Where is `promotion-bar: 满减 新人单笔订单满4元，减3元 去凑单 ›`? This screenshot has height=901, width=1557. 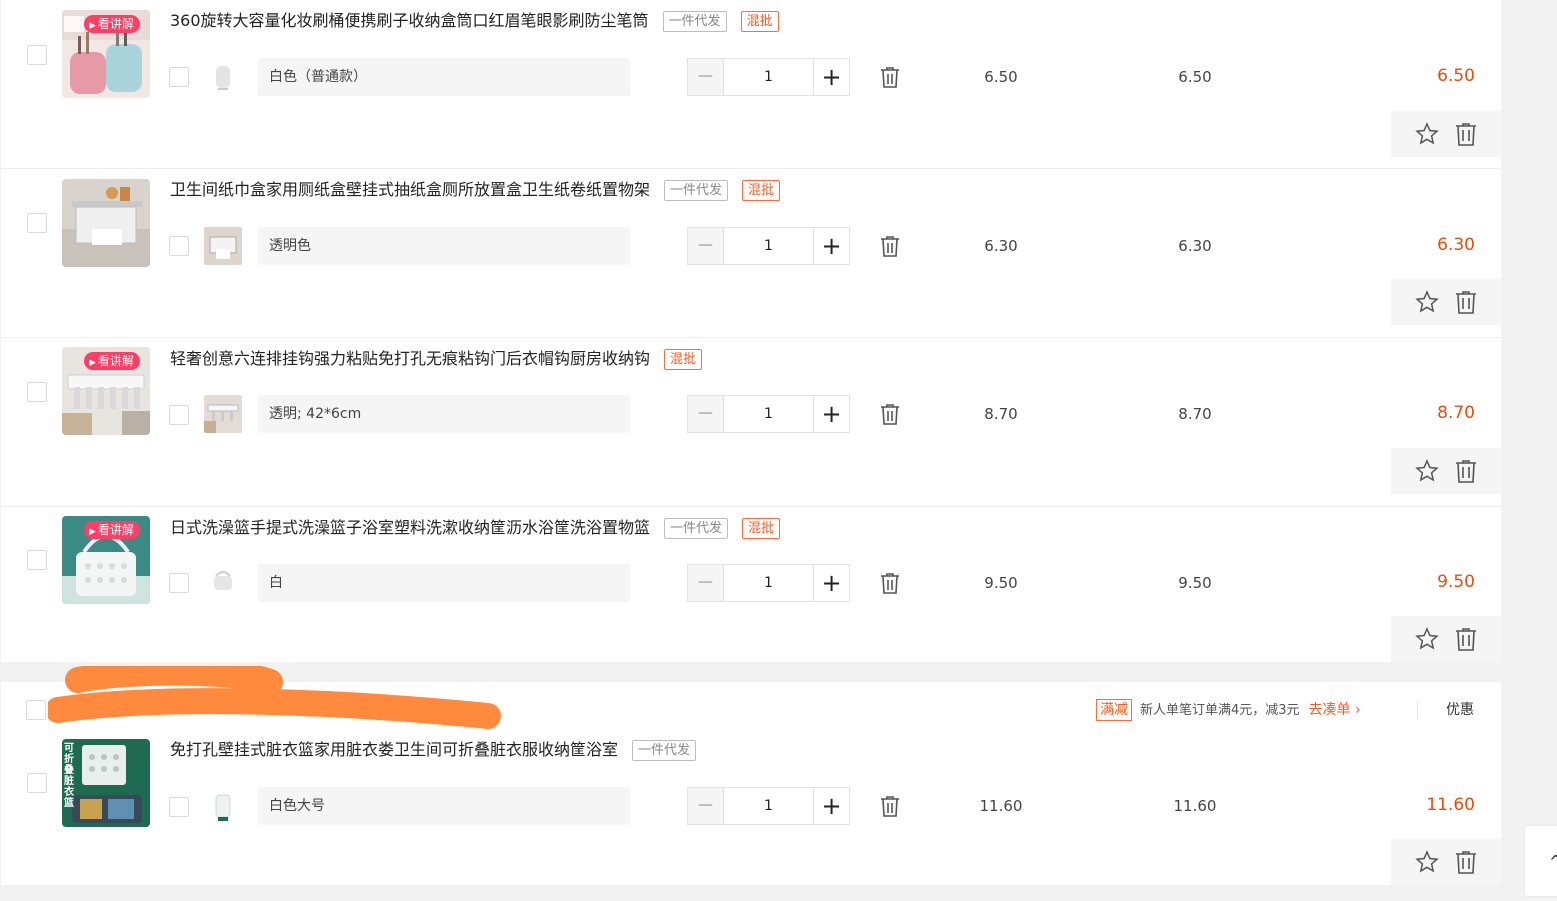 promotion-bar: 满减 新人单笔订单满4元，减3元 去凑单 › is located at coordinates (1228, 711).